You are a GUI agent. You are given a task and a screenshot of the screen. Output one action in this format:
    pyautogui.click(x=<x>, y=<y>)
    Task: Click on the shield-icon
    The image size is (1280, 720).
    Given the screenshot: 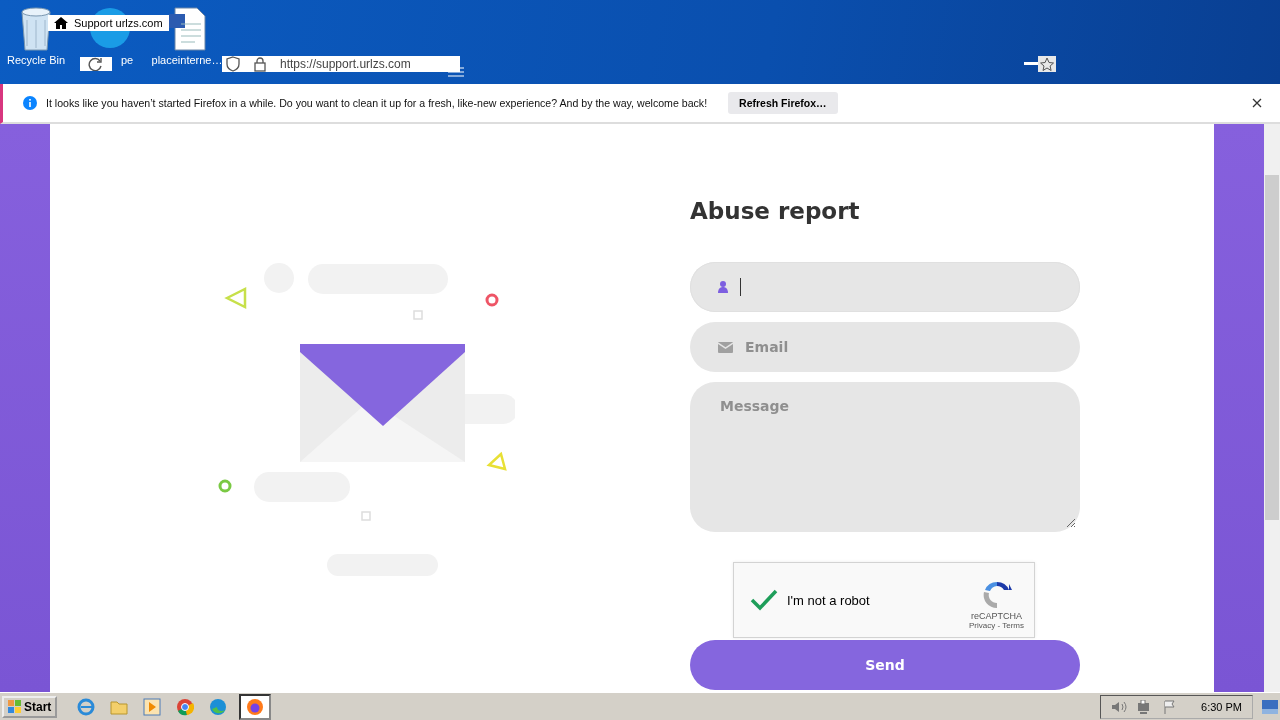 What is the action you would take?
    pyautogui.click(x=233, y=64)
    